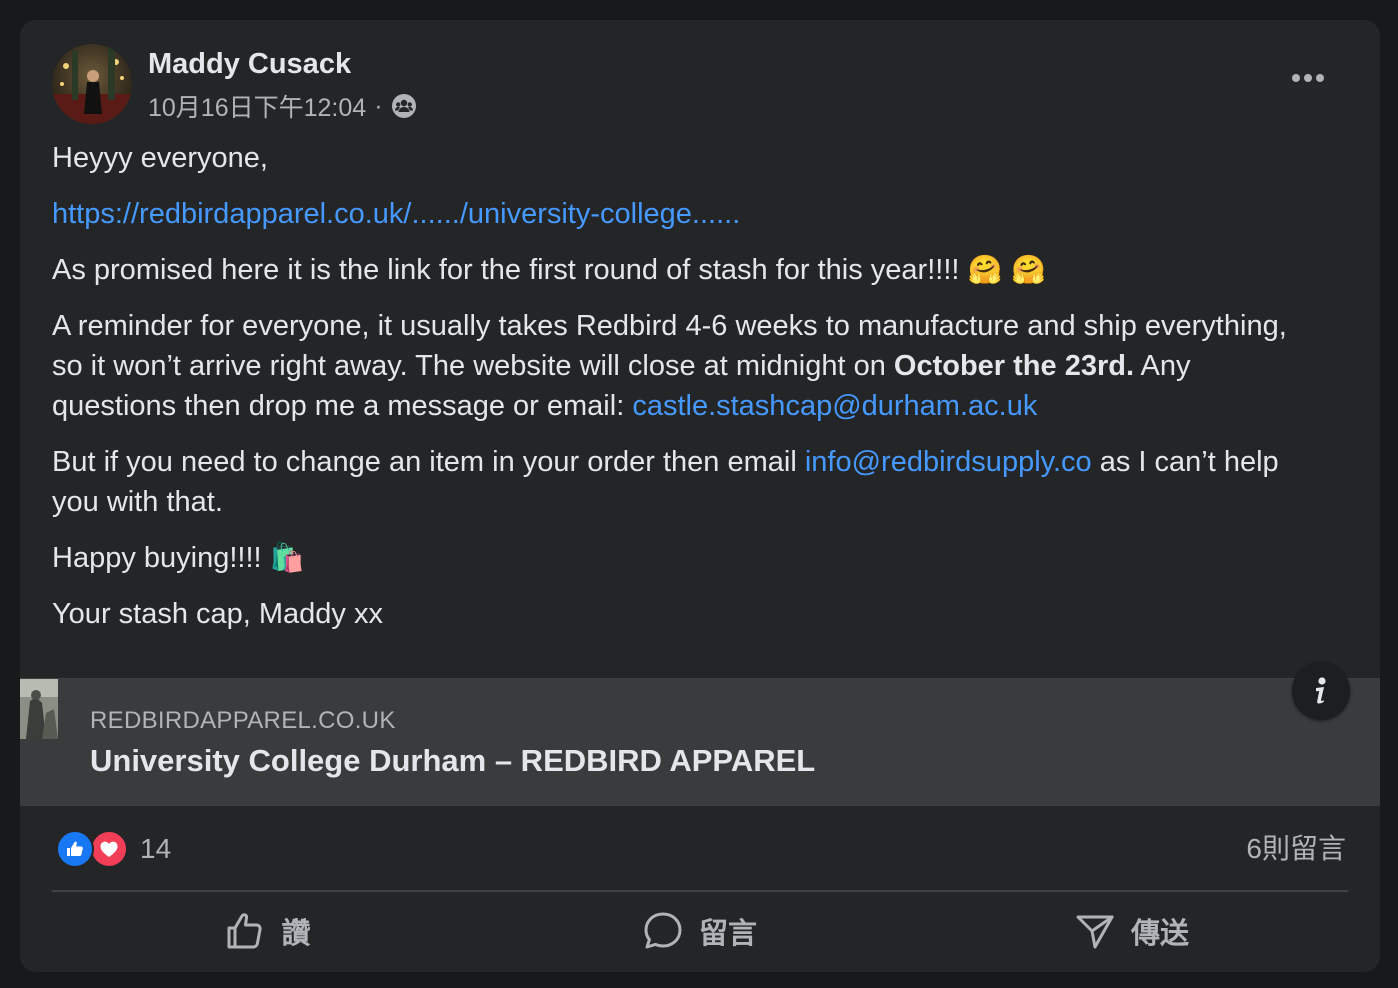 Image resolution: width=1398 pixels, height=988 pixels. What do you see at coordinates (243, 720) in the screenshot?
I see `preview-domain: REDBIRDAPPAREL.CO.UK` at bounding box center [243, 720].